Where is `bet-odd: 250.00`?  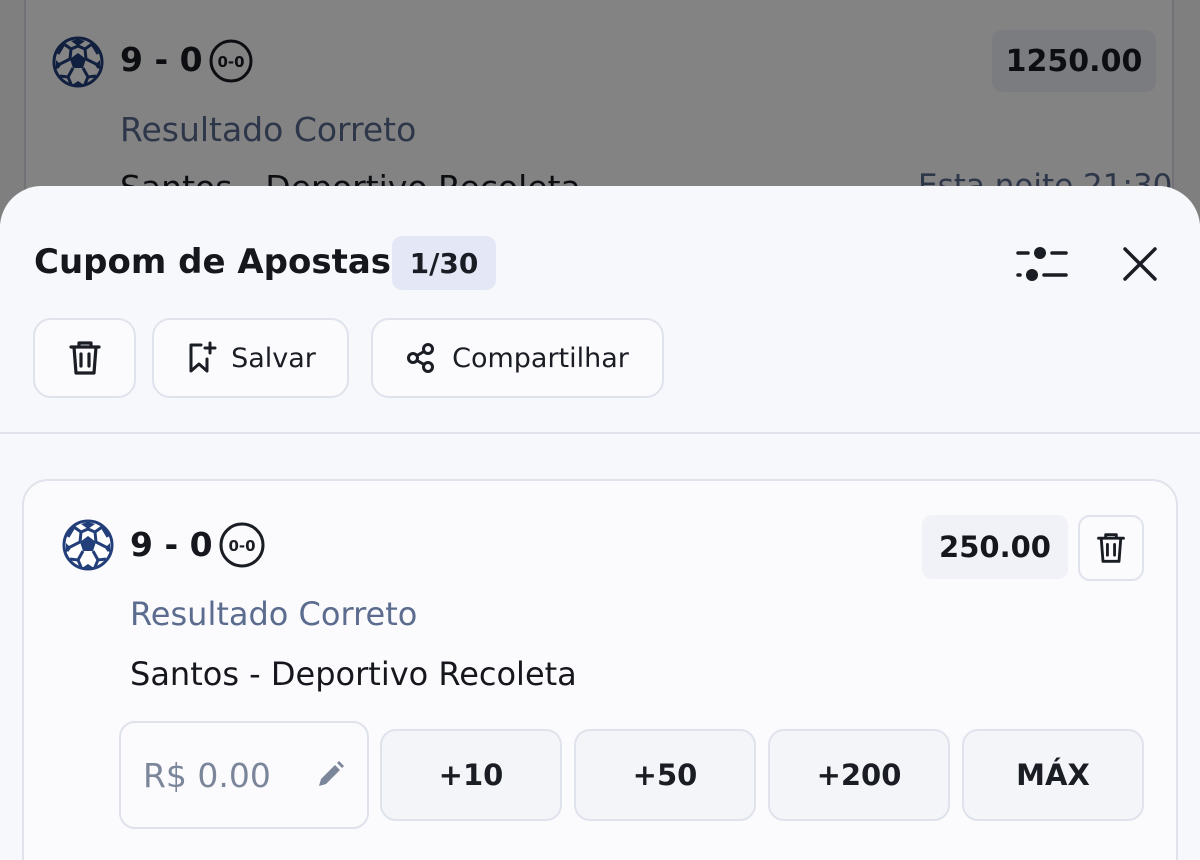
bet-odd: 250.00 is located at coordinates (995, 547).